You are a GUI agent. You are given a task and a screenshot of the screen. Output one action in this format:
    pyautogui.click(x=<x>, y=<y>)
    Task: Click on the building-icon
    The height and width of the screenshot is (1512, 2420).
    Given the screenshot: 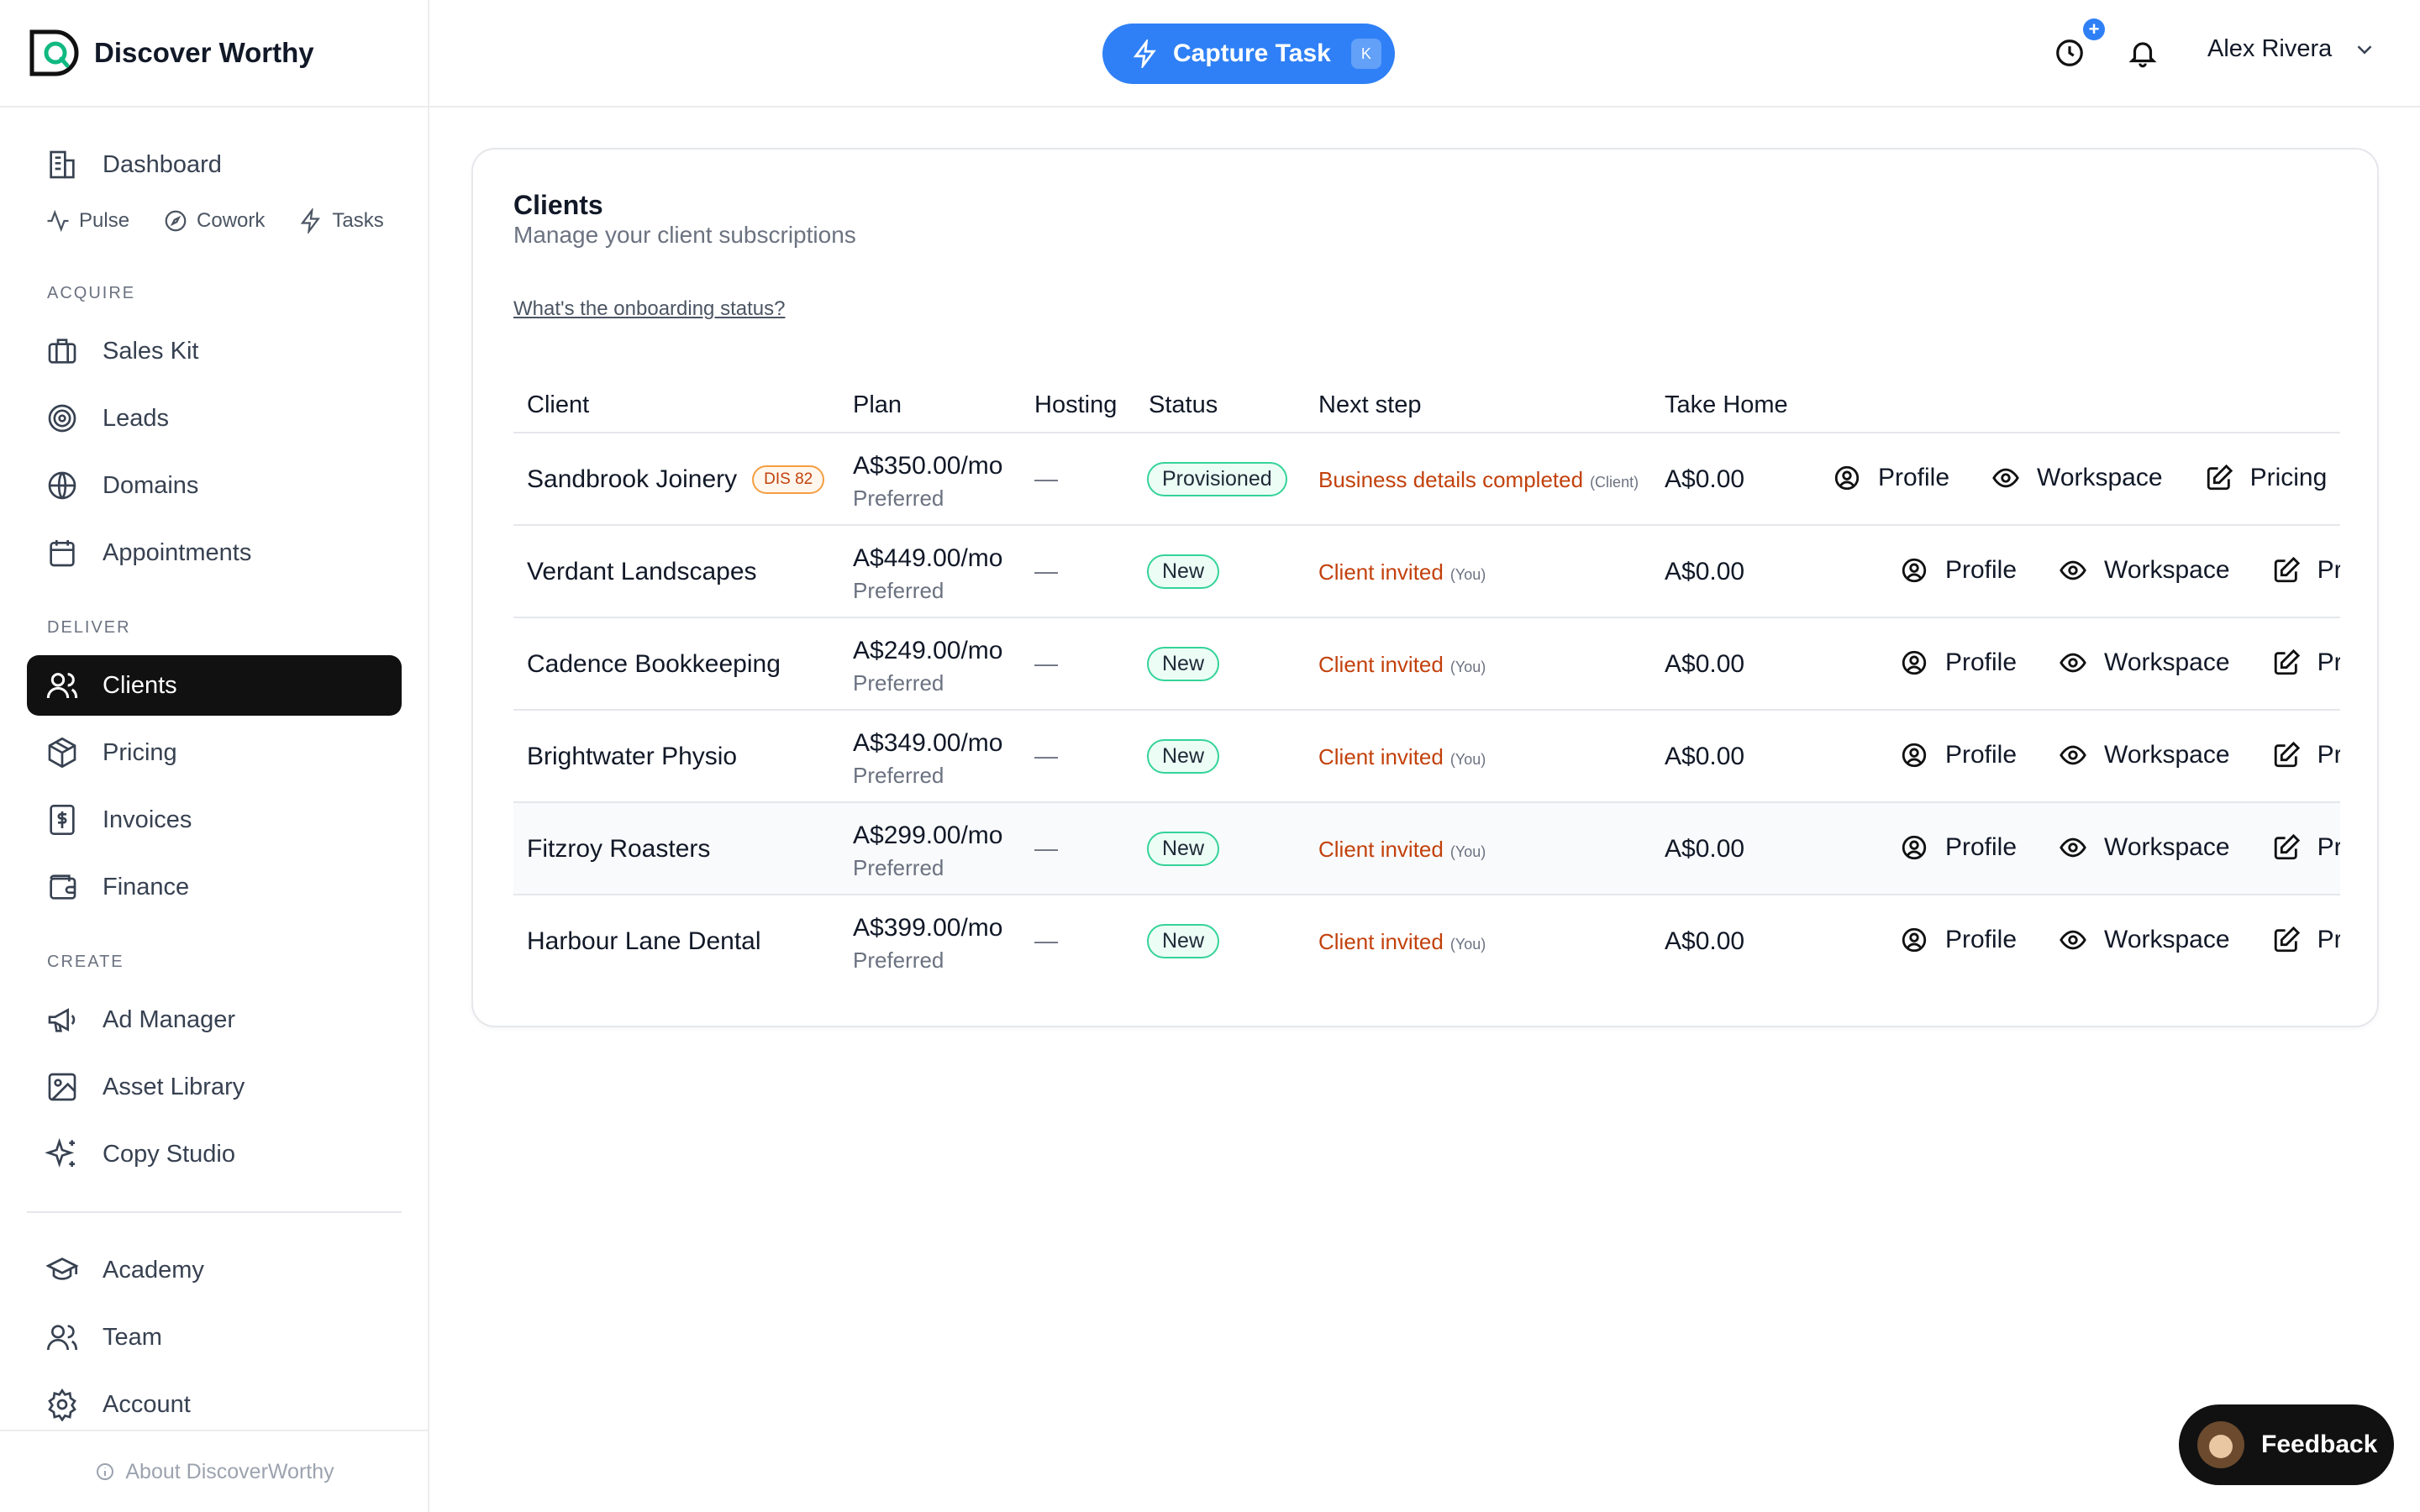 What is the action you would take?
    pyautogui.click(x=62, y=164)
    